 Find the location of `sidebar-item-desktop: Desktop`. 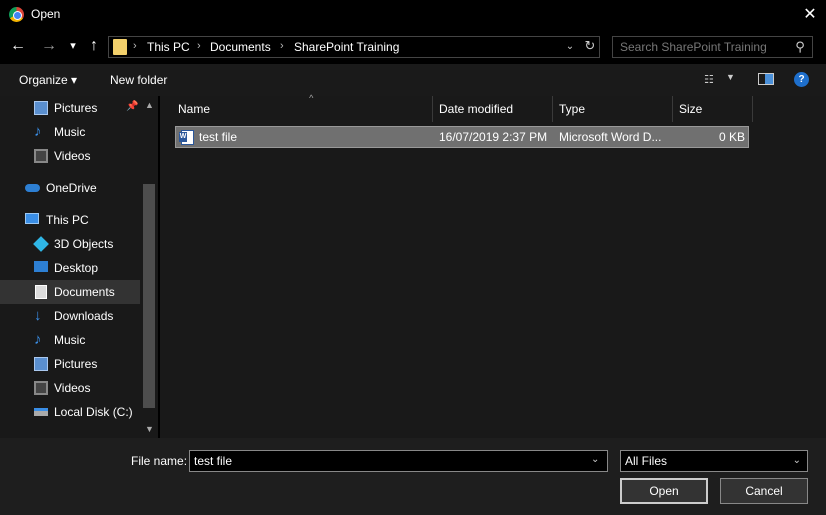

sidebar-item-desktop: Desktop is located at coordinates (70, 268).